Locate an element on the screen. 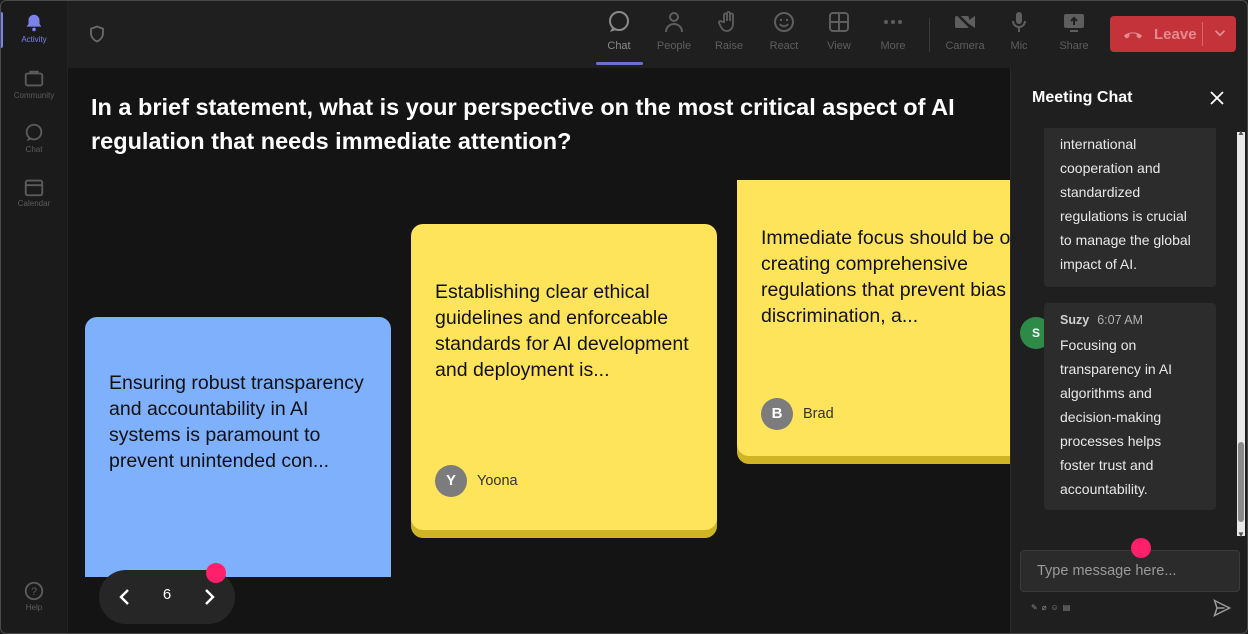 Image resolution: width=1248 pixels, height=634 pixels. message-input-box is located at coordinates (1130, 571).